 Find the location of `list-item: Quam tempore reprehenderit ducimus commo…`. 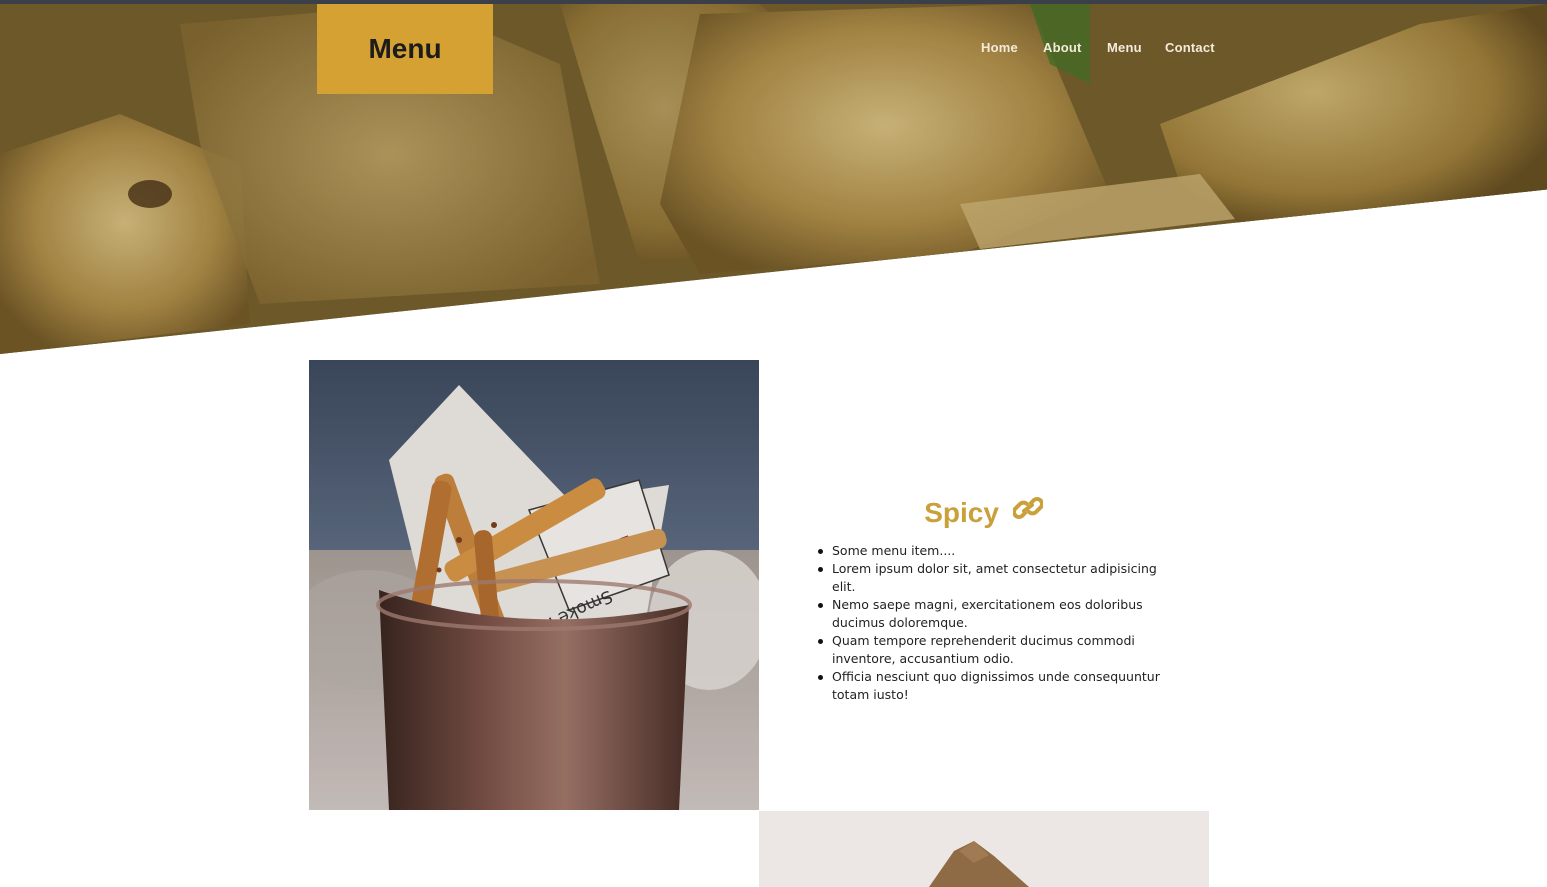

list-item: Quam tempore reprehenderit ducimus commo… is located at coordinates (992, 650).